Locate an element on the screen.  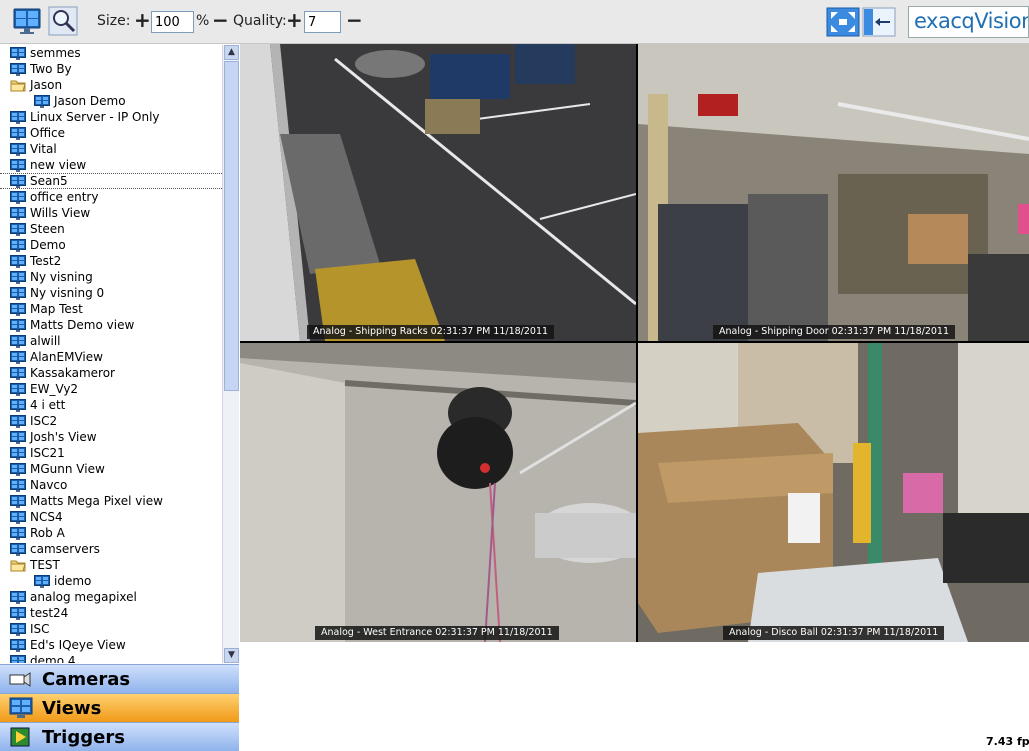
tree-view-item: Kassakameror is located at coordinates (111, 373).